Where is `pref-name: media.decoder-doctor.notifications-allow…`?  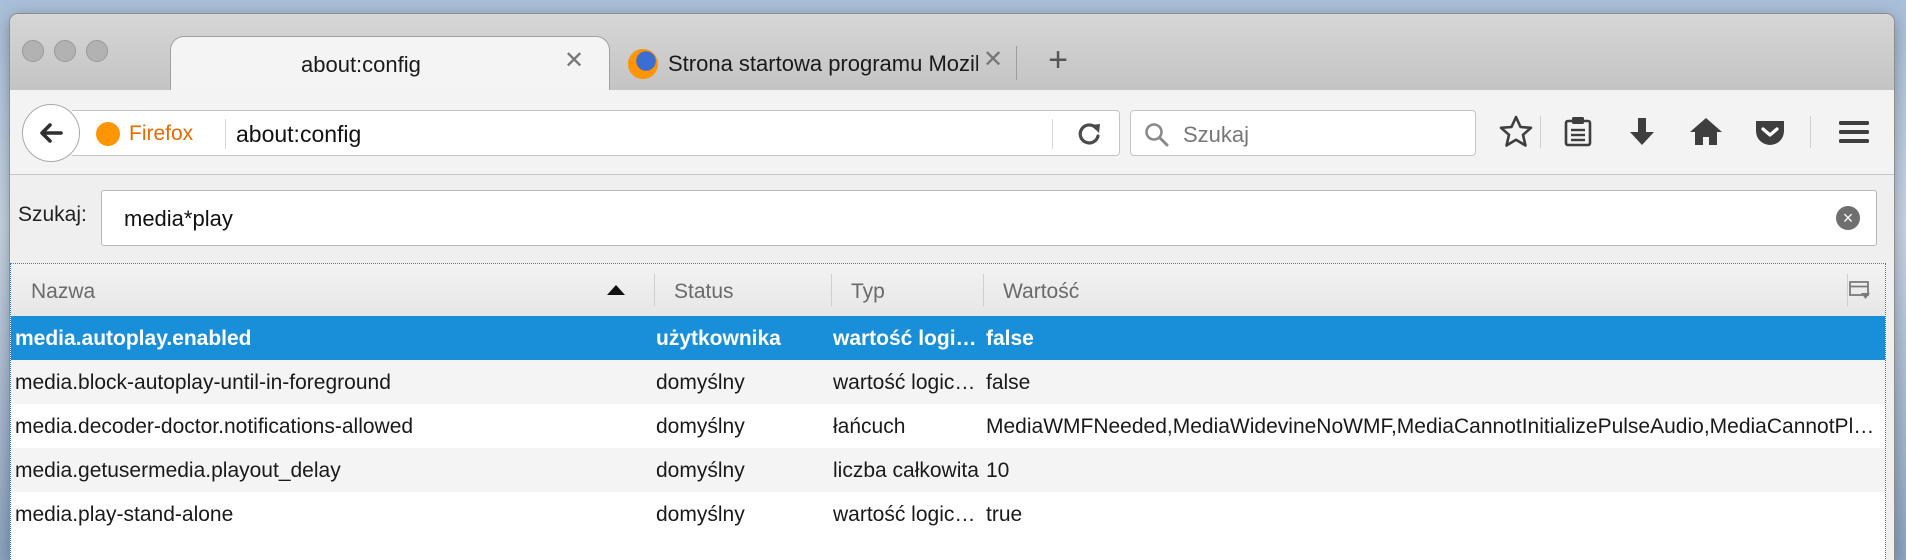
pref-name: media.decoder-doctor.notifications-allow… is located at coordinates (214, 426).